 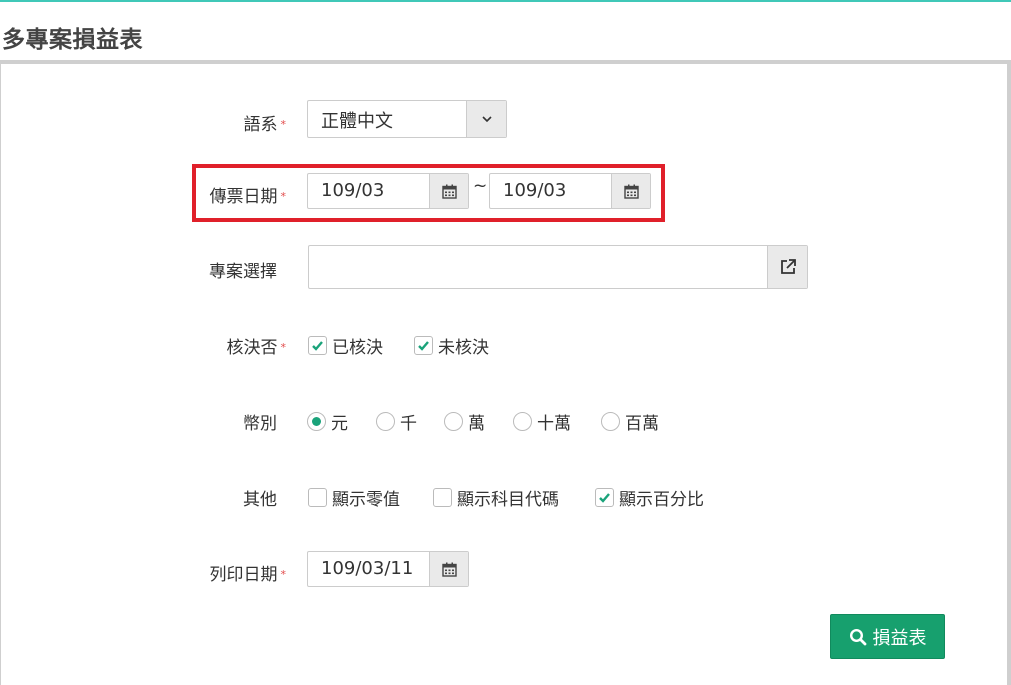 What do you see at coordinates (388, 191) in the screenshot?
I see `voucher-date-from-input: 109/03` at bounding box center [388, 191].